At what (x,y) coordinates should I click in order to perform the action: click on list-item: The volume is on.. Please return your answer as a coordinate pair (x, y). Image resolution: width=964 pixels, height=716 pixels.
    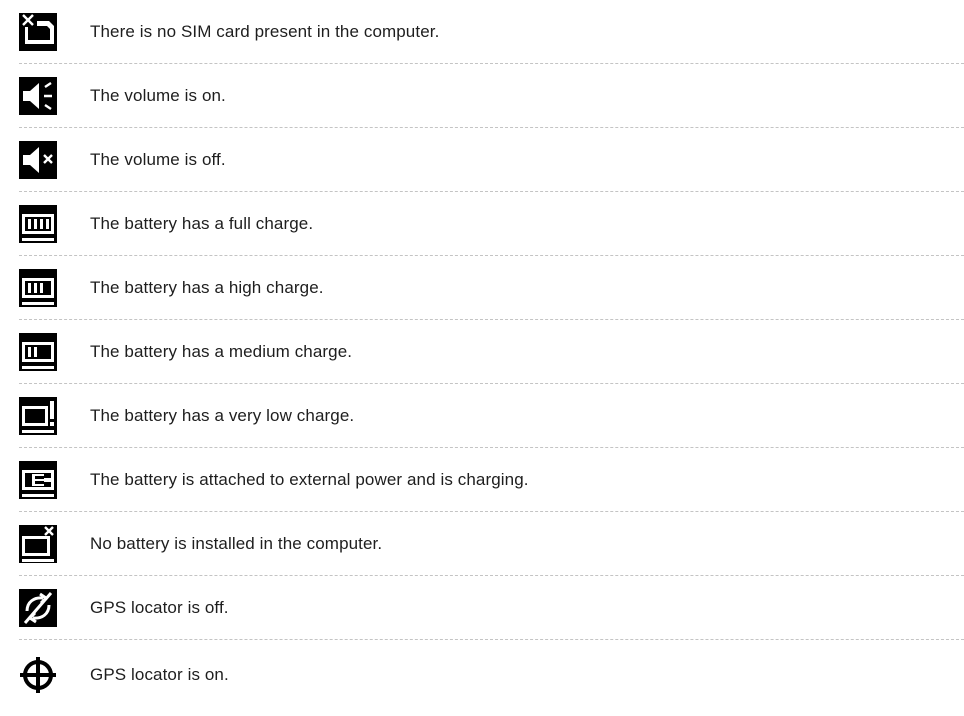
    Looking at the image, I should click on (491, 96).